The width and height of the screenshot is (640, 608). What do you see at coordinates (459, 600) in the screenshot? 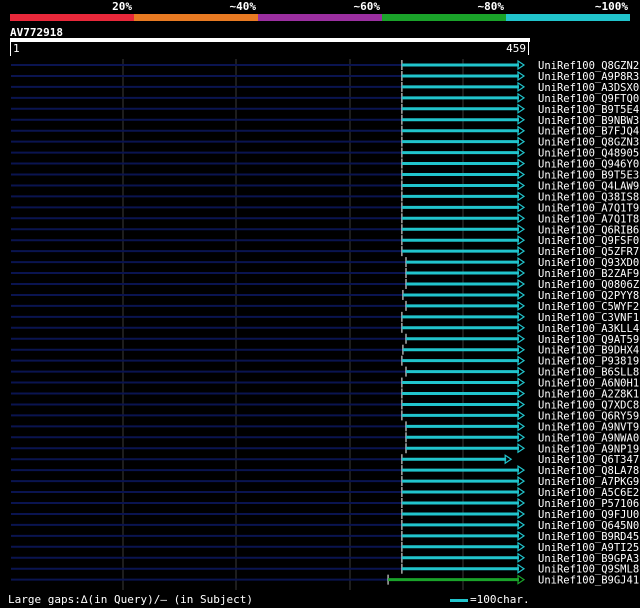
I see `scale-swatch` at bounding box center [459, 600].